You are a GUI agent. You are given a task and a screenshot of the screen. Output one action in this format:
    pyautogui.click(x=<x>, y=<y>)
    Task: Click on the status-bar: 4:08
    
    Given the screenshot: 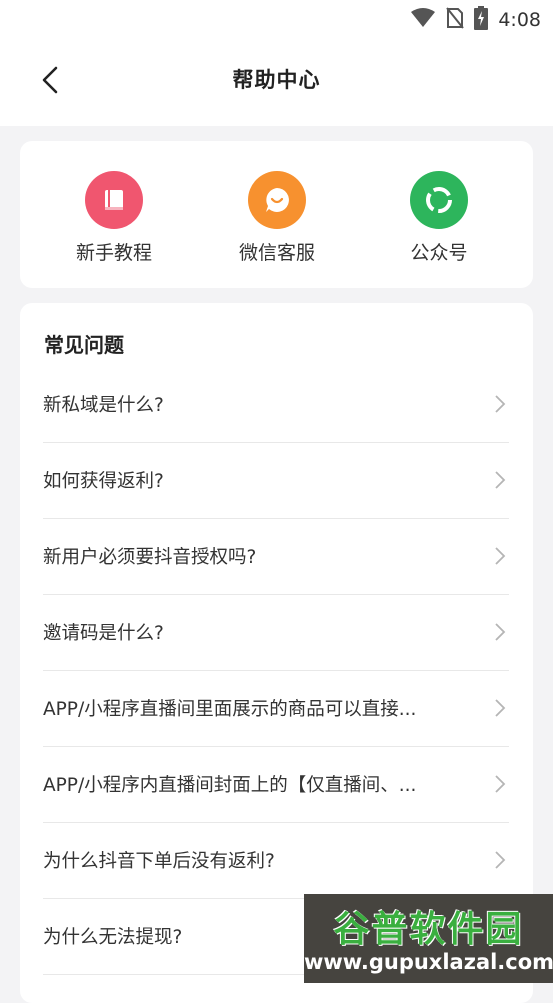 What is the action you would take?
    pyautogui.click(x=276, y=20)
    